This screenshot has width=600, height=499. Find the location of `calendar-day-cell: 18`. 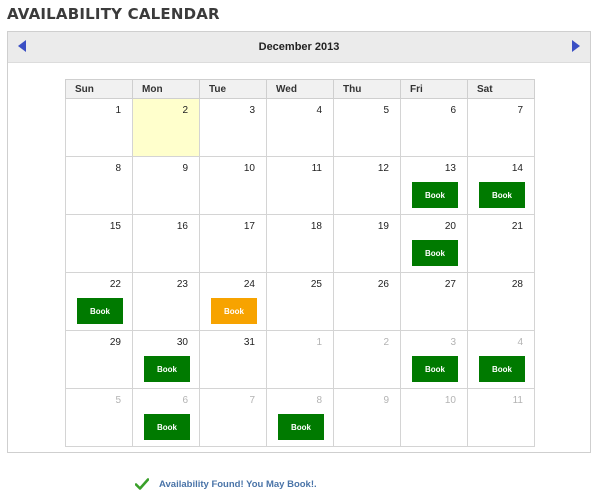

calendar-day-cell: 18 is located at coordinates (300, 243).